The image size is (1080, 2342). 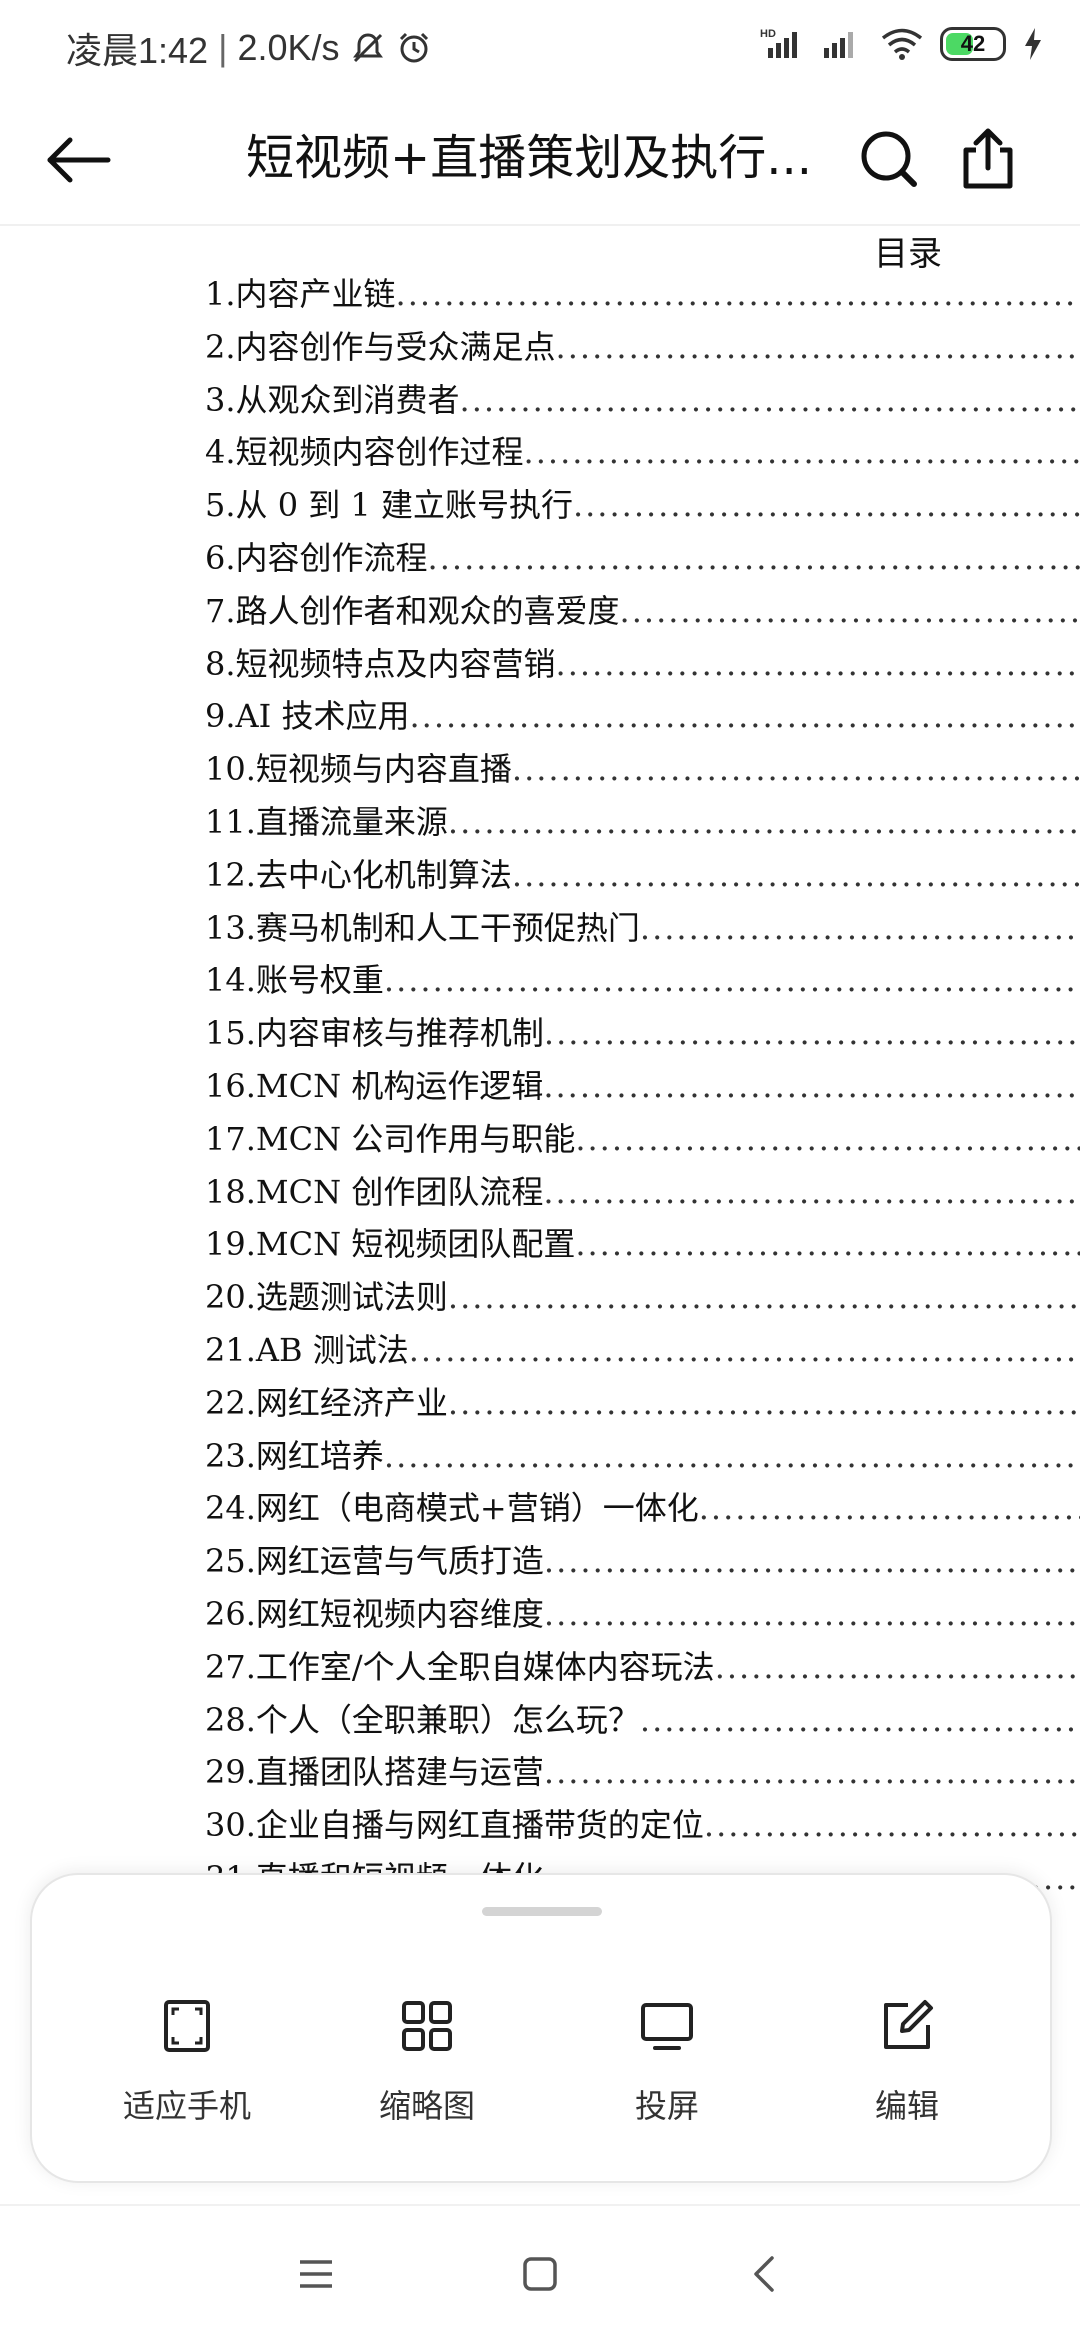 I want to click on sheet-drag-handle, so click(x=542, y=1911).